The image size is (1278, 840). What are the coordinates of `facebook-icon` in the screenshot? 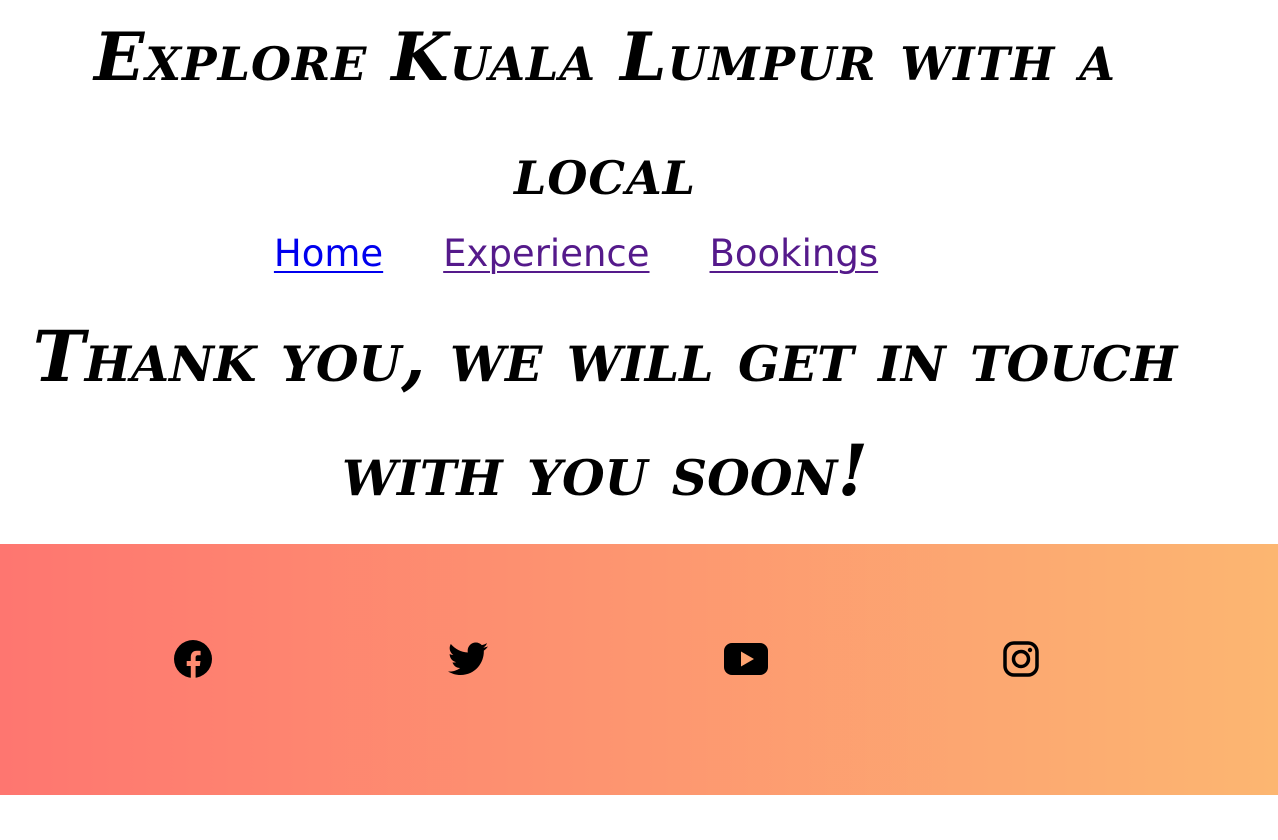 It's located at (193, 659).